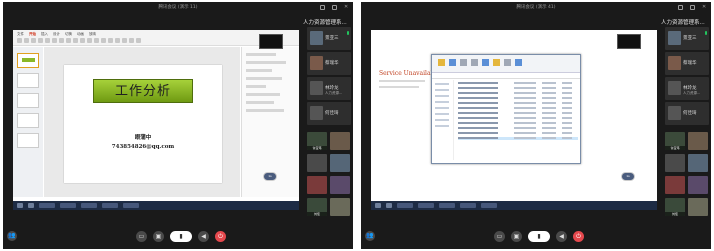 The image size is (714, 251). Describe the element at coordinates (68, 34) in the screenshot. I see `ribbon-tab: 切换` at that location.